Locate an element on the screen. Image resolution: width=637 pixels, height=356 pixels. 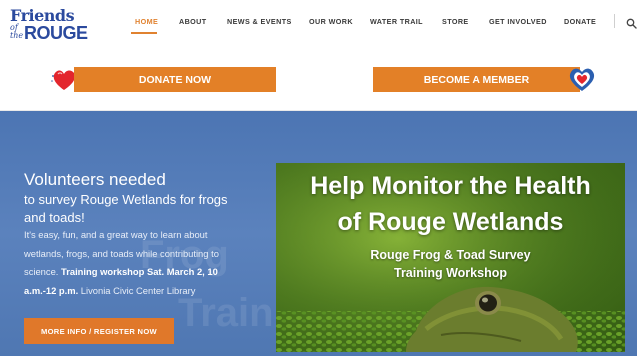
more-info-register-button: MORE INFO / REGISTER NOW is located at coordinates (99, 331).